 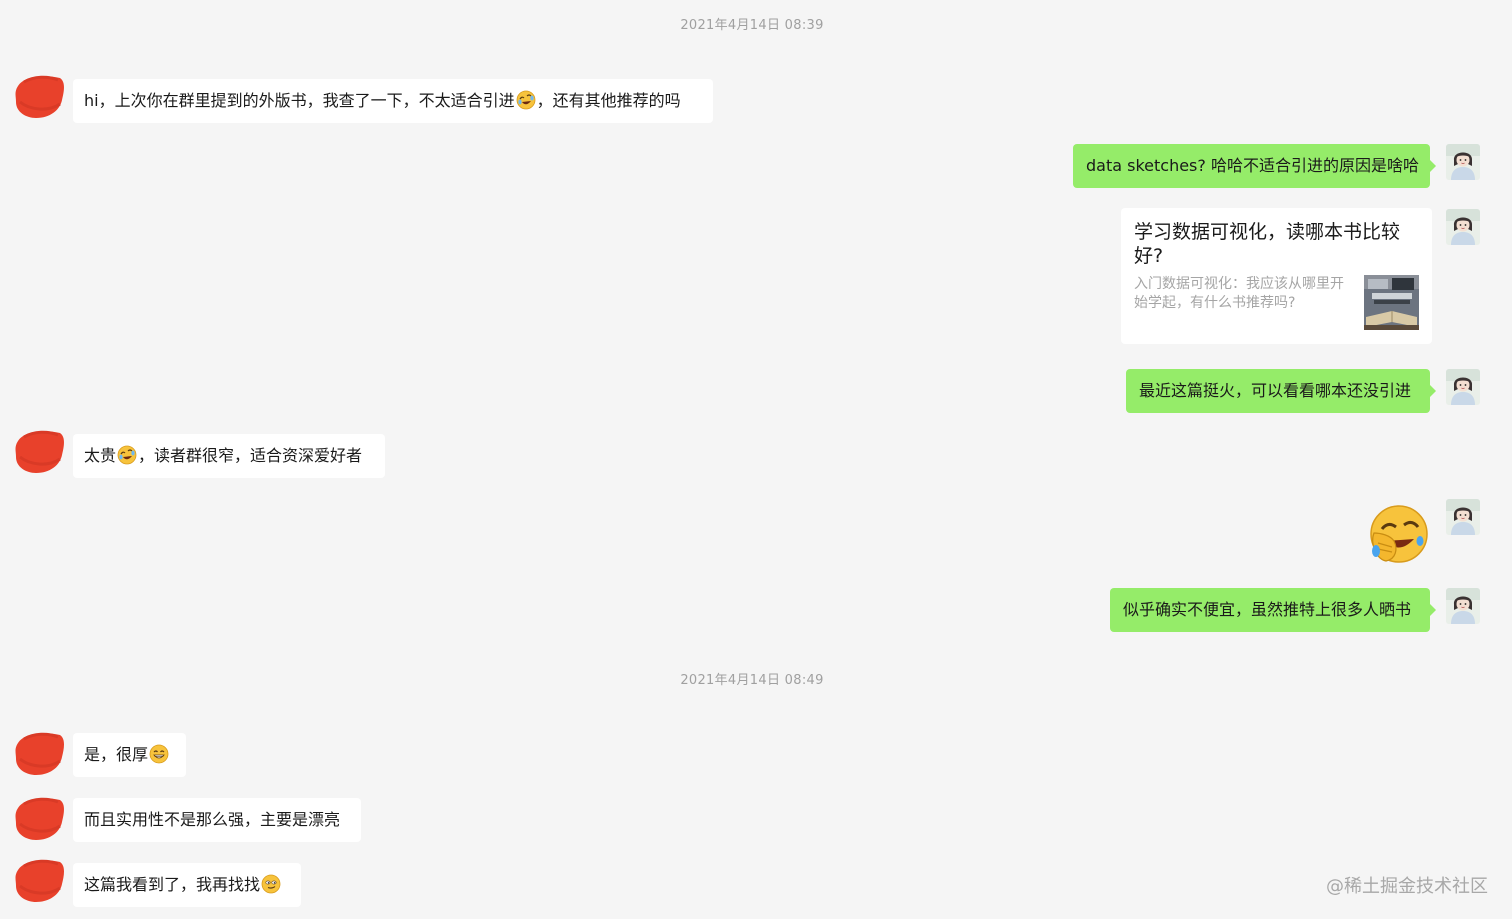 I want to click on message-bubble: 是，很厚, so click(x=129, y=755).